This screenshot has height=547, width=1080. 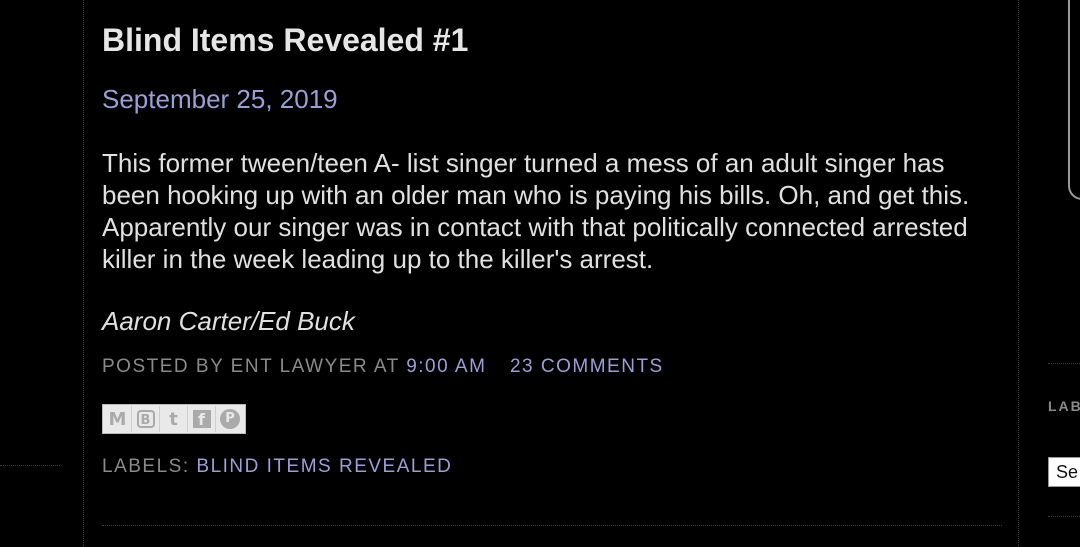 What do you see at coordinates (251, 366) in the screenshot?
I see `posted-by-text: POSTED BY ENT LAWYER AT` at bounding box center [251, 366].